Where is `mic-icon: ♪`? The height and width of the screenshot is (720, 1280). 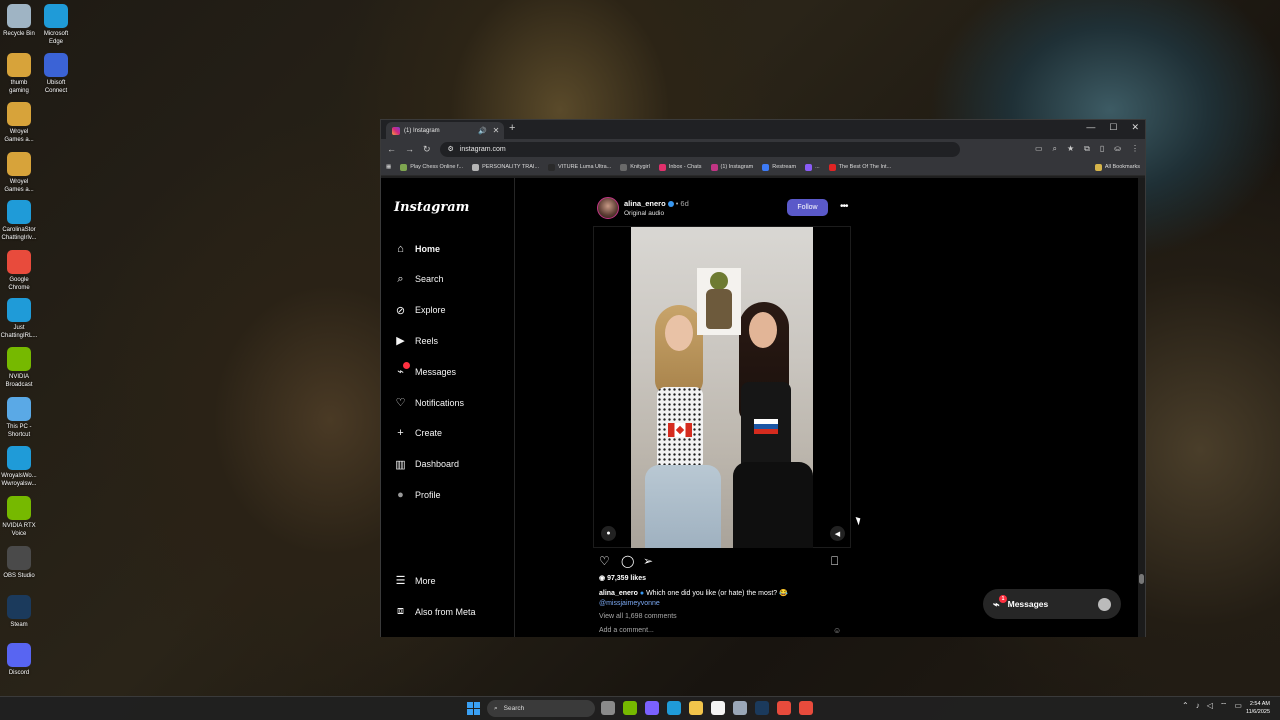
mic-icon: ♪ is located at coordinates (1198, 706).